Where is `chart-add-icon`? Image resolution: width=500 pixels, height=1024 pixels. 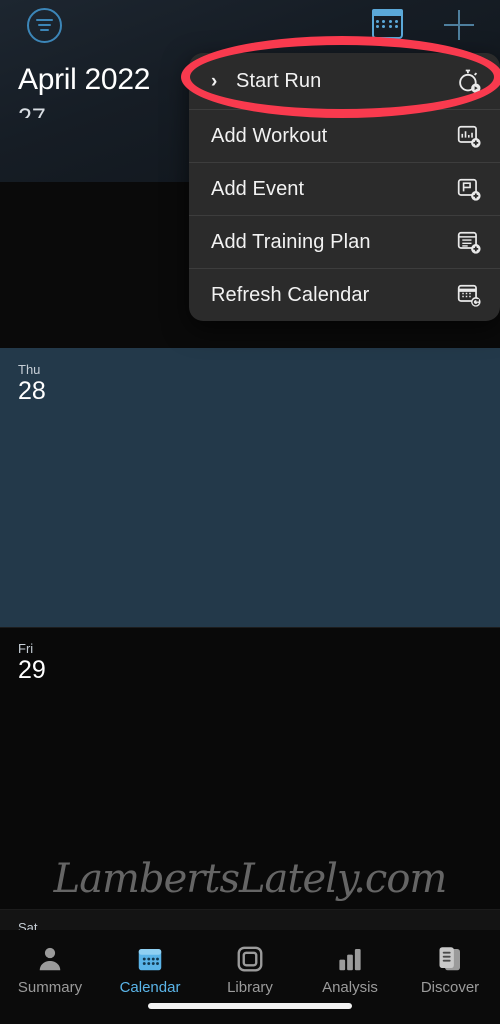
chart-add-icon is located at coordinates (469, 136).